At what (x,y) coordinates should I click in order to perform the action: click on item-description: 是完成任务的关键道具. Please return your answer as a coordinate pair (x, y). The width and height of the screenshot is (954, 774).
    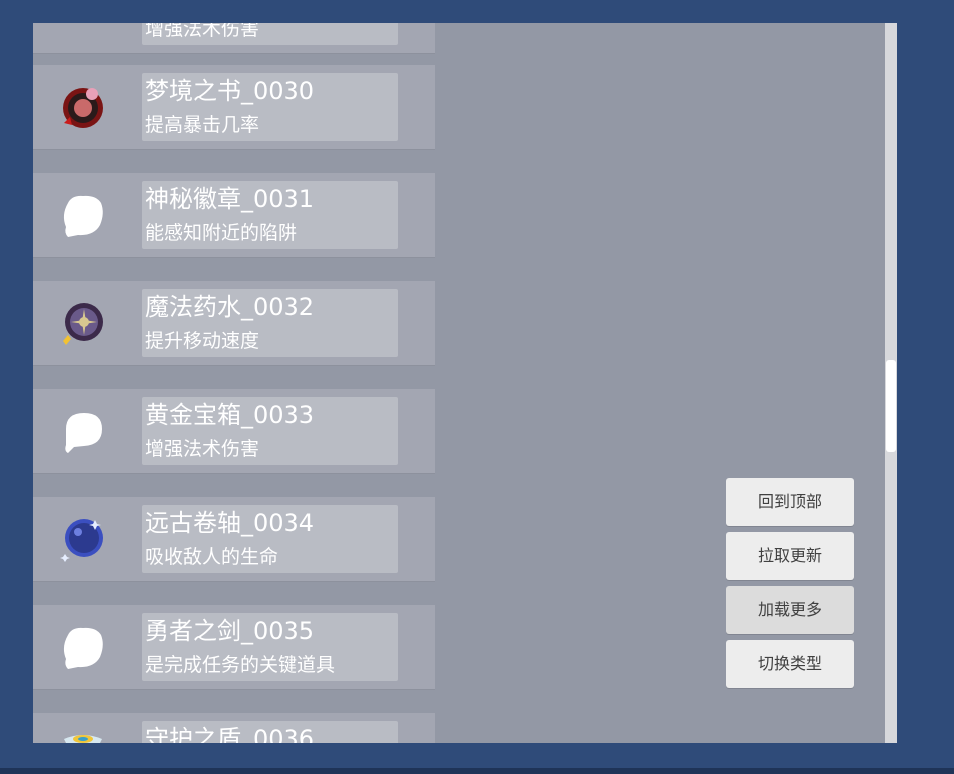
    Looking at the image, I should click on (240, 665).